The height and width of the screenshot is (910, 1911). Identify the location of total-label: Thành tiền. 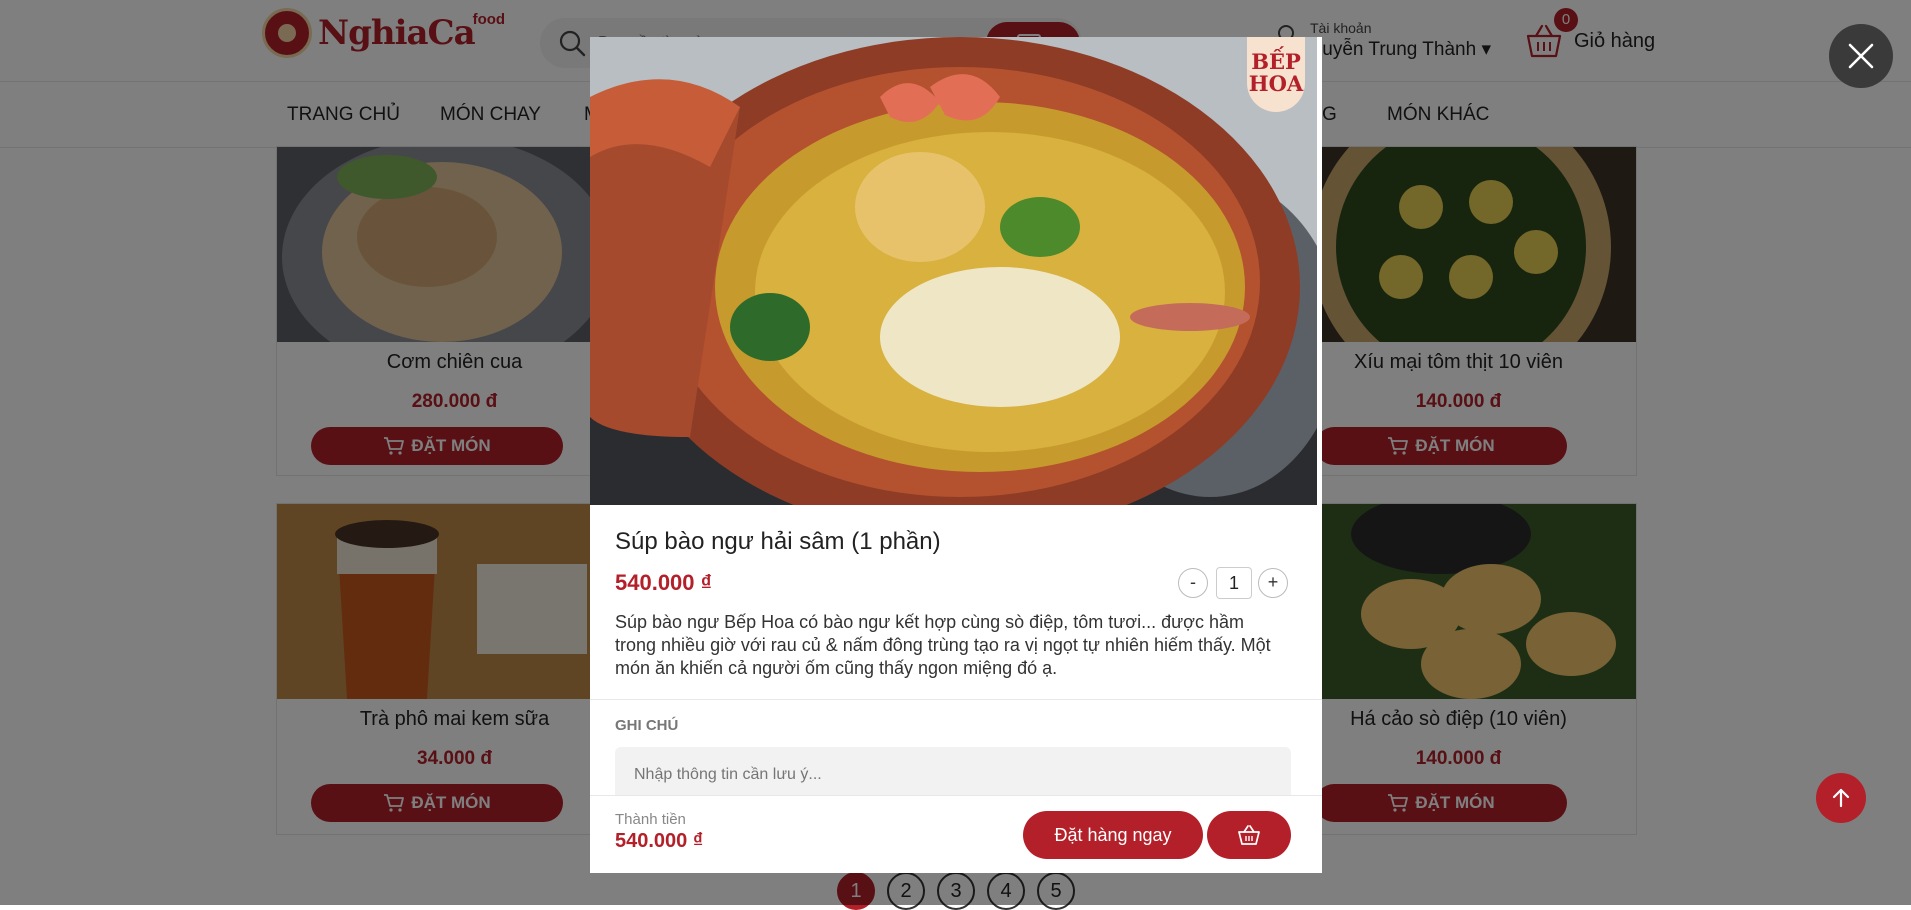
(650, 819).